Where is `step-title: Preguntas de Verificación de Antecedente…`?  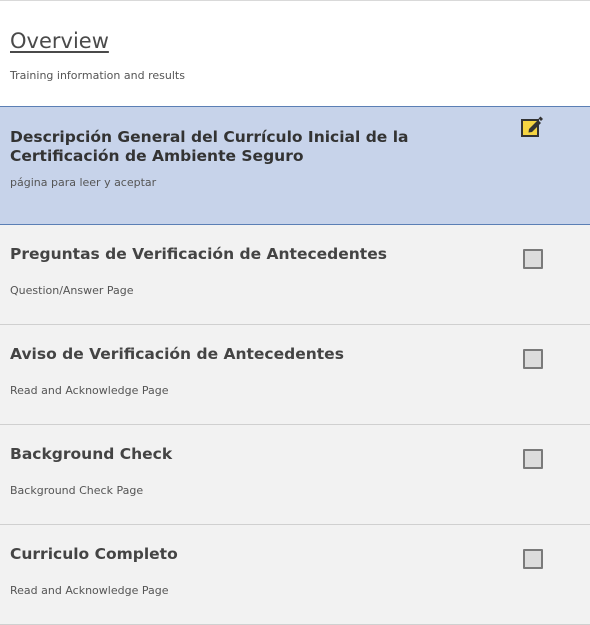 step-title: Preguntas de Verificación de Antecedente… is located at coordinates (198, 254).